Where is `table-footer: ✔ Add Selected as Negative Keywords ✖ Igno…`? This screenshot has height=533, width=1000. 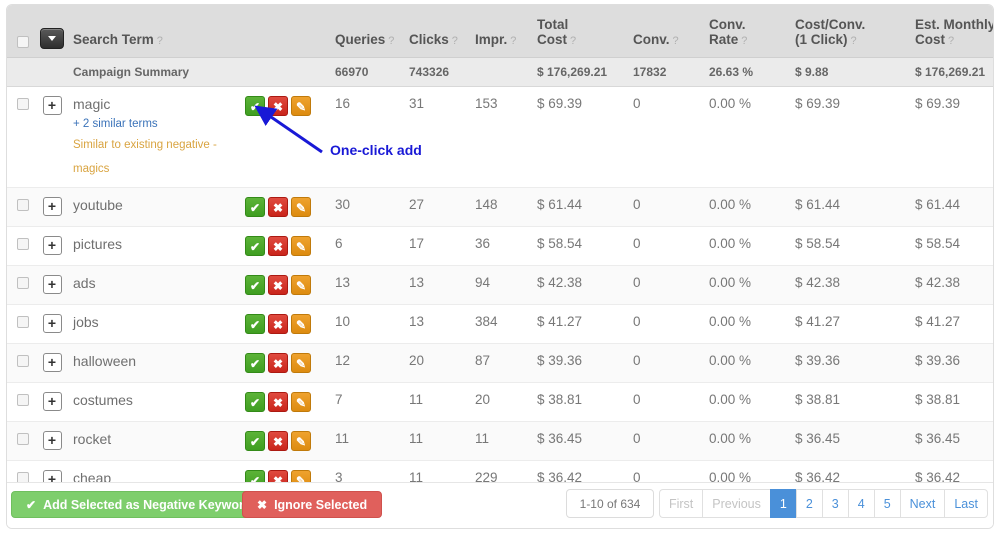 table-footer: ✔ Add Selected as Negative Keywords ✖ Igno… is located at coordinates (500, 505).